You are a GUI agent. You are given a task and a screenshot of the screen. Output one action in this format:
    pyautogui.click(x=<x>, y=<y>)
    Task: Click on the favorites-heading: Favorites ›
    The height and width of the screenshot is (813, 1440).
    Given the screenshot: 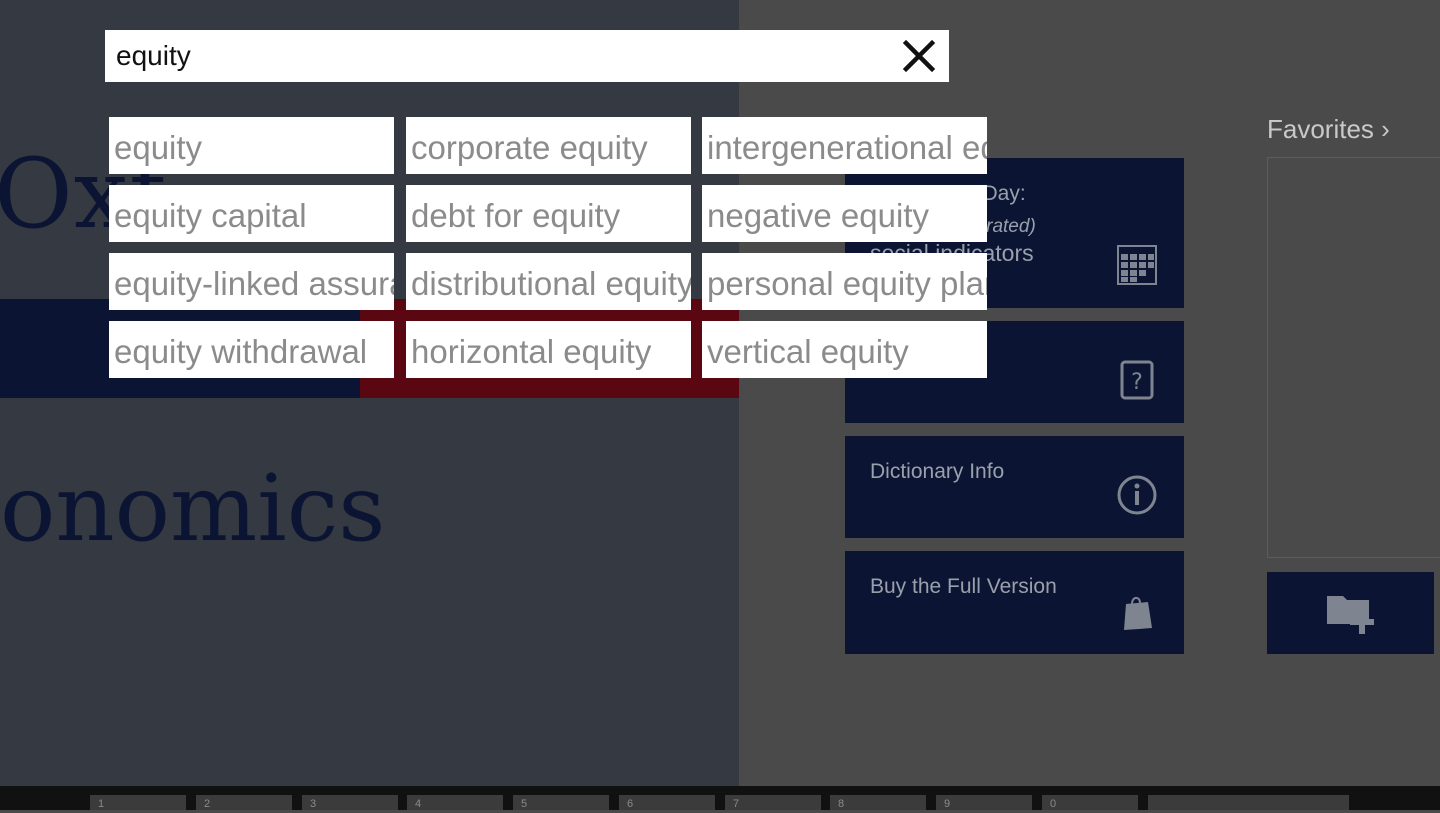 What is the action you would take?
    pyautogui.click(x=1328, y=129)
    